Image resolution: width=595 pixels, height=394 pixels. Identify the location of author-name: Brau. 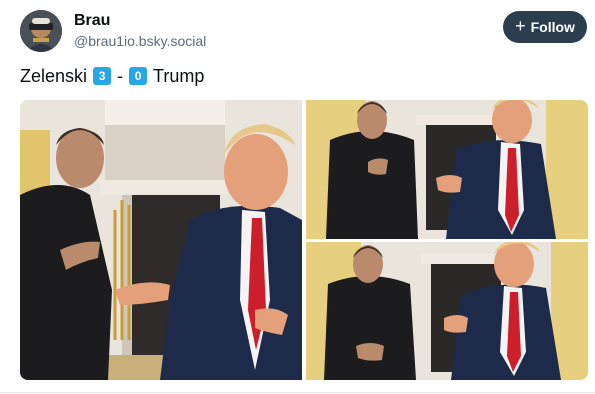
(92, 21).